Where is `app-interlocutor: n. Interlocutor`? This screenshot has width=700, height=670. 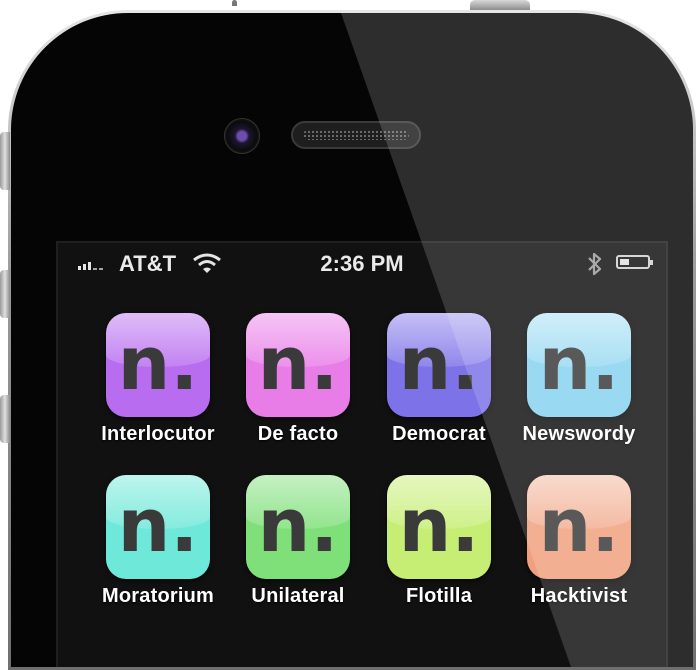
app-interlocutor: n. Interlocutor is located at coordinates (158, 379).